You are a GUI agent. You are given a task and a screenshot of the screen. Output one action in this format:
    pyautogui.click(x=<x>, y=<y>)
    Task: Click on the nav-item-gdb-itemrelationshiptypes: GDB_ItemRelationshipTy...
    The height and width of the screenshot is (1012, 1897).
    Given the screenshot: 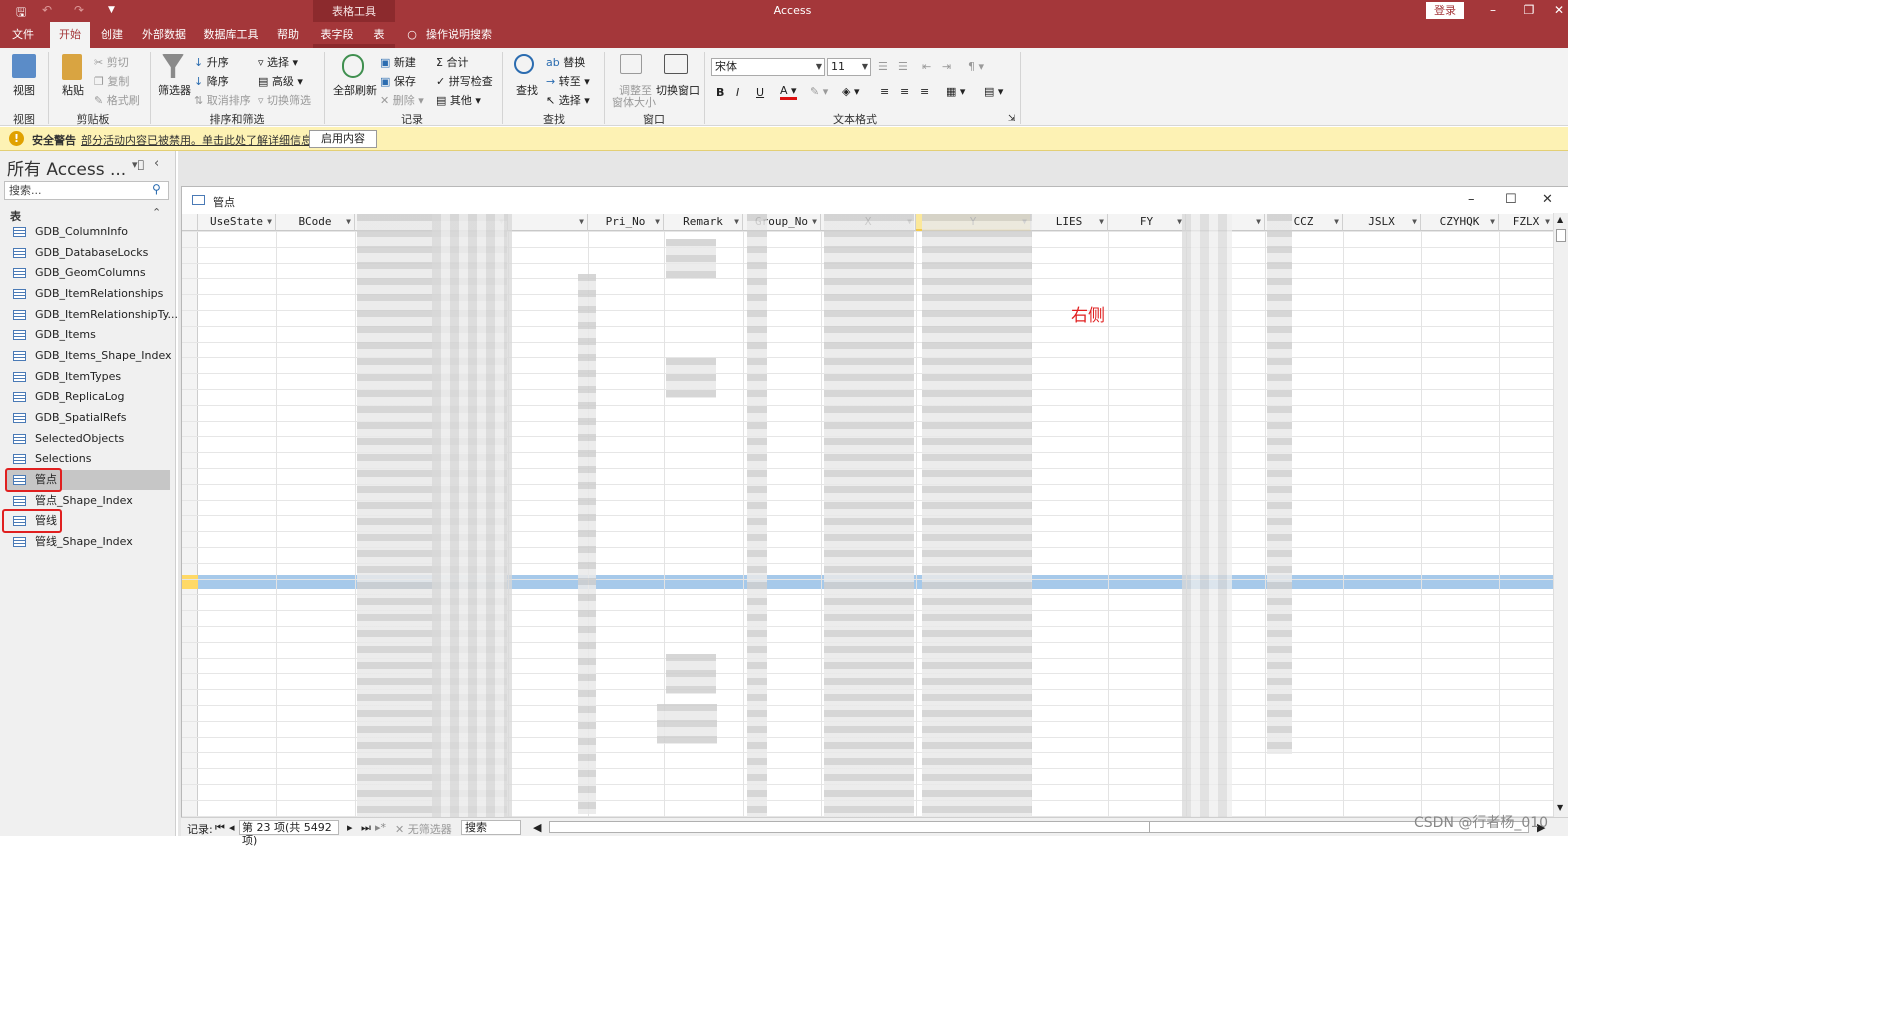 What is the action you would take?
    pyautogui.click(x=92, y=315)
    